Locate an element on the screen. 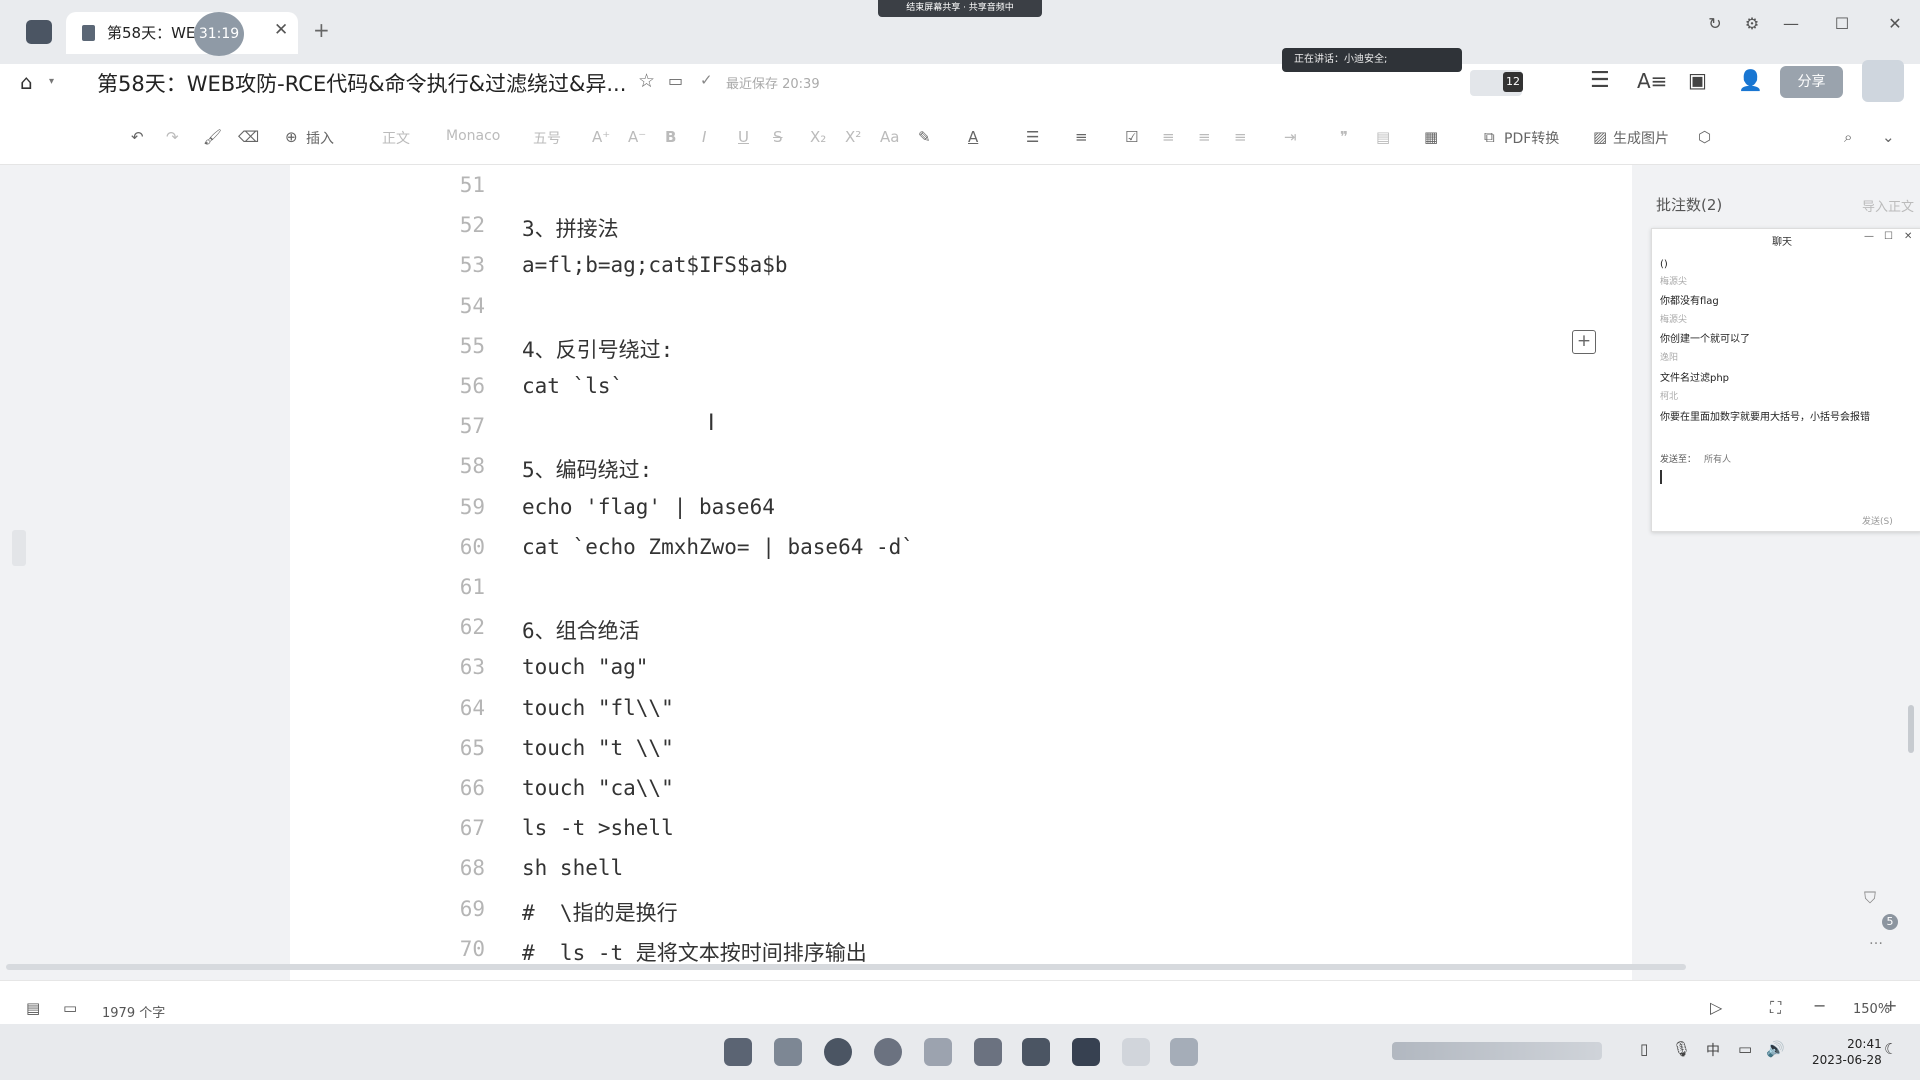  notes-app-icon is located at coordinates (938, 1052).